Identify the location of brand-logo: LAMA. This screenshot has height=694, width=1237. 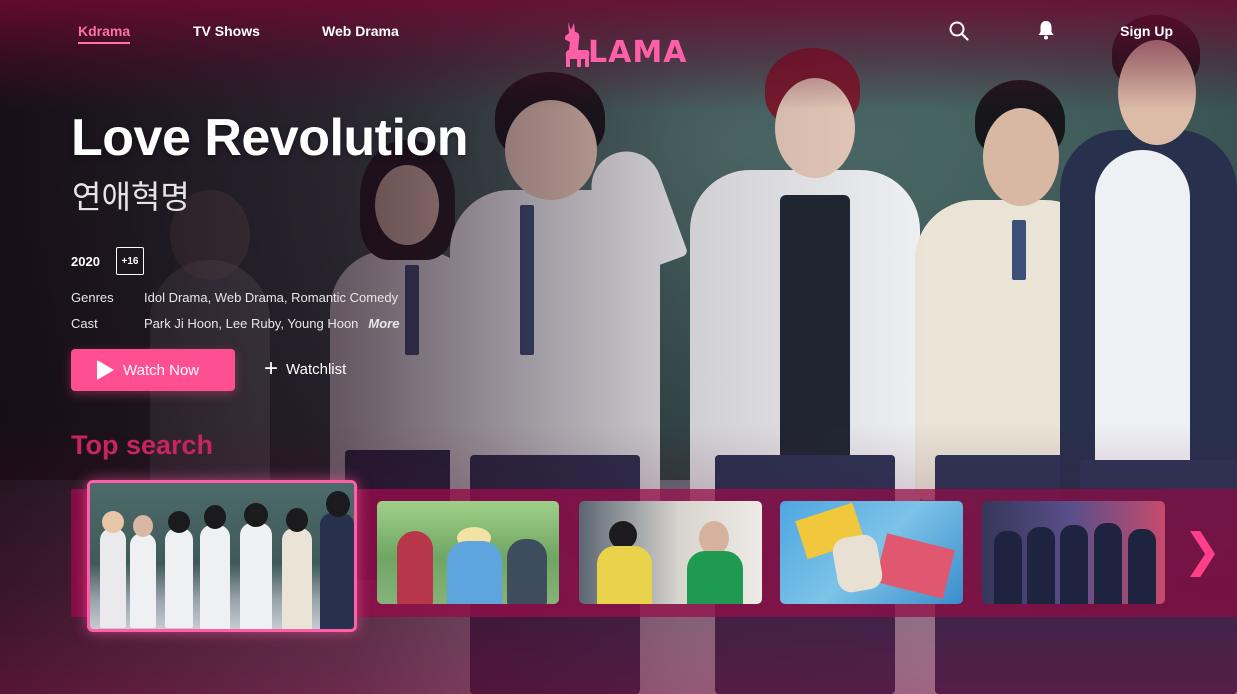
(623, 43).